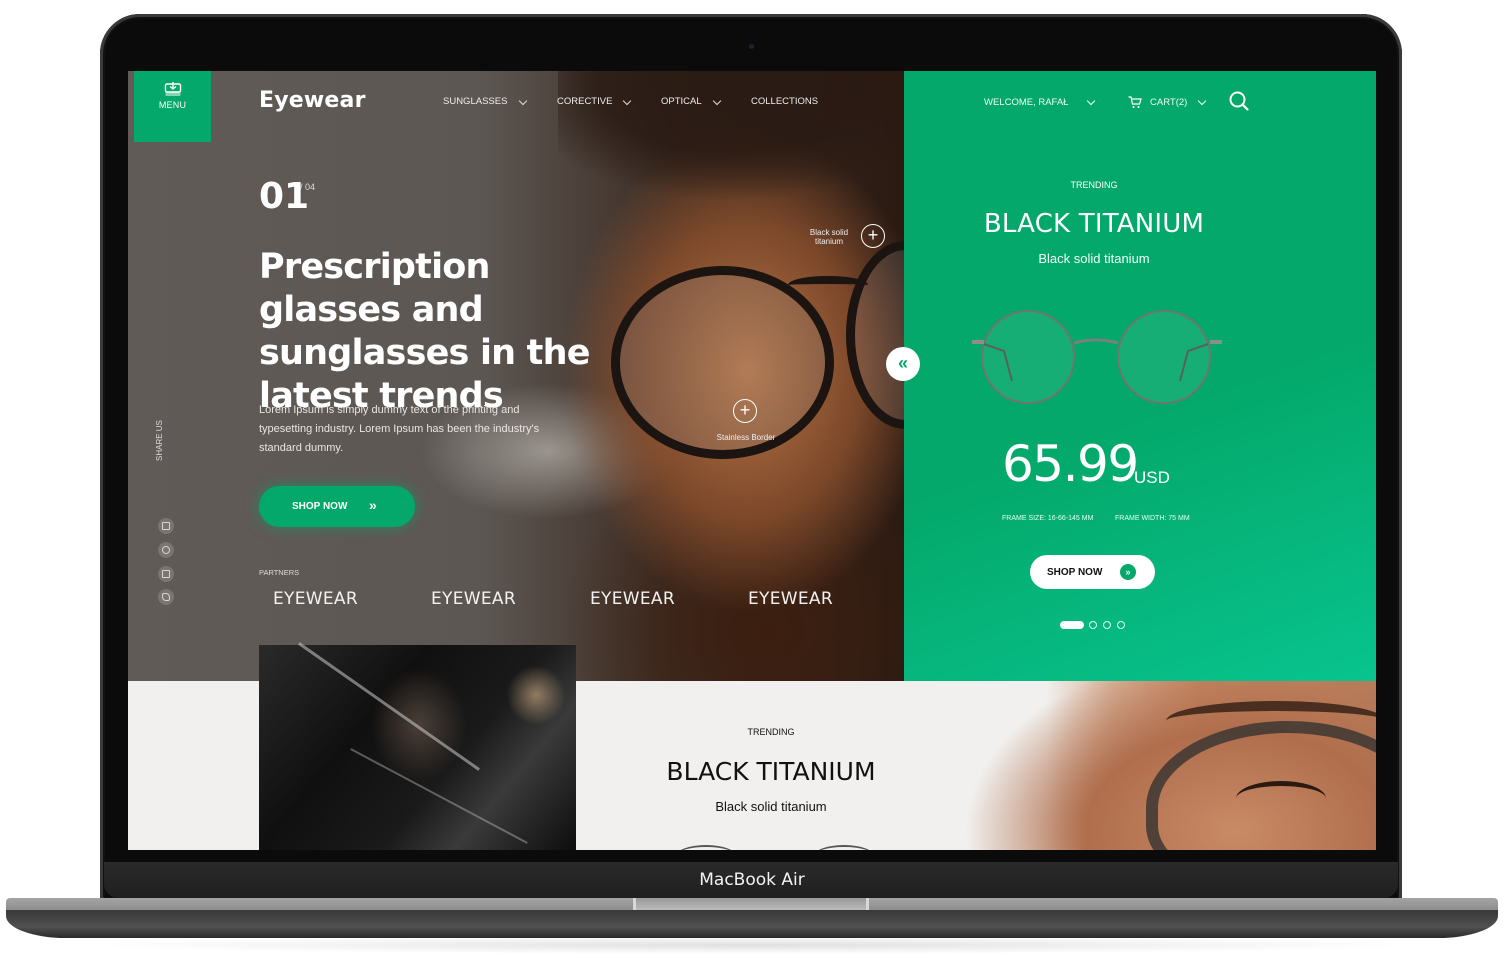 This screenshot has width=1504, height=958. Describe the element at coordinates (166, 597) in the screenshot. I see `twitter-icon` at that location.